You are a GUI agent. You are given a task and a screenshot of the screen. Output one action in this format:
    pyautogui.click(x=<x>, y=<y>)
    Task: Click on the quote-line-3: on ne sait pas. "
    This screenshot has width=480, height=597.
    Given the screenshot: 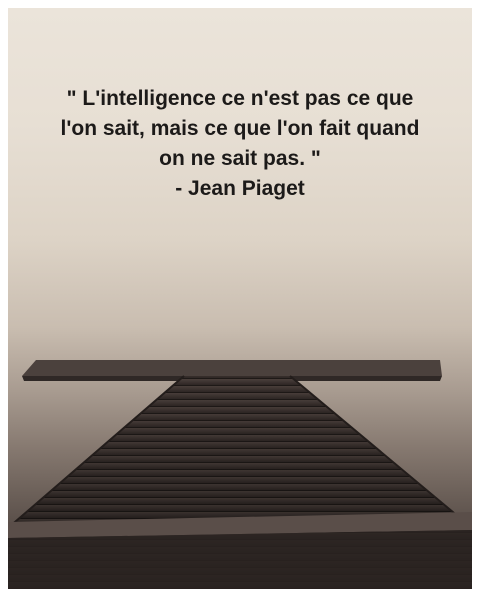 What is the action you would take?
    pyautogui.click(x=240, y=158)
    